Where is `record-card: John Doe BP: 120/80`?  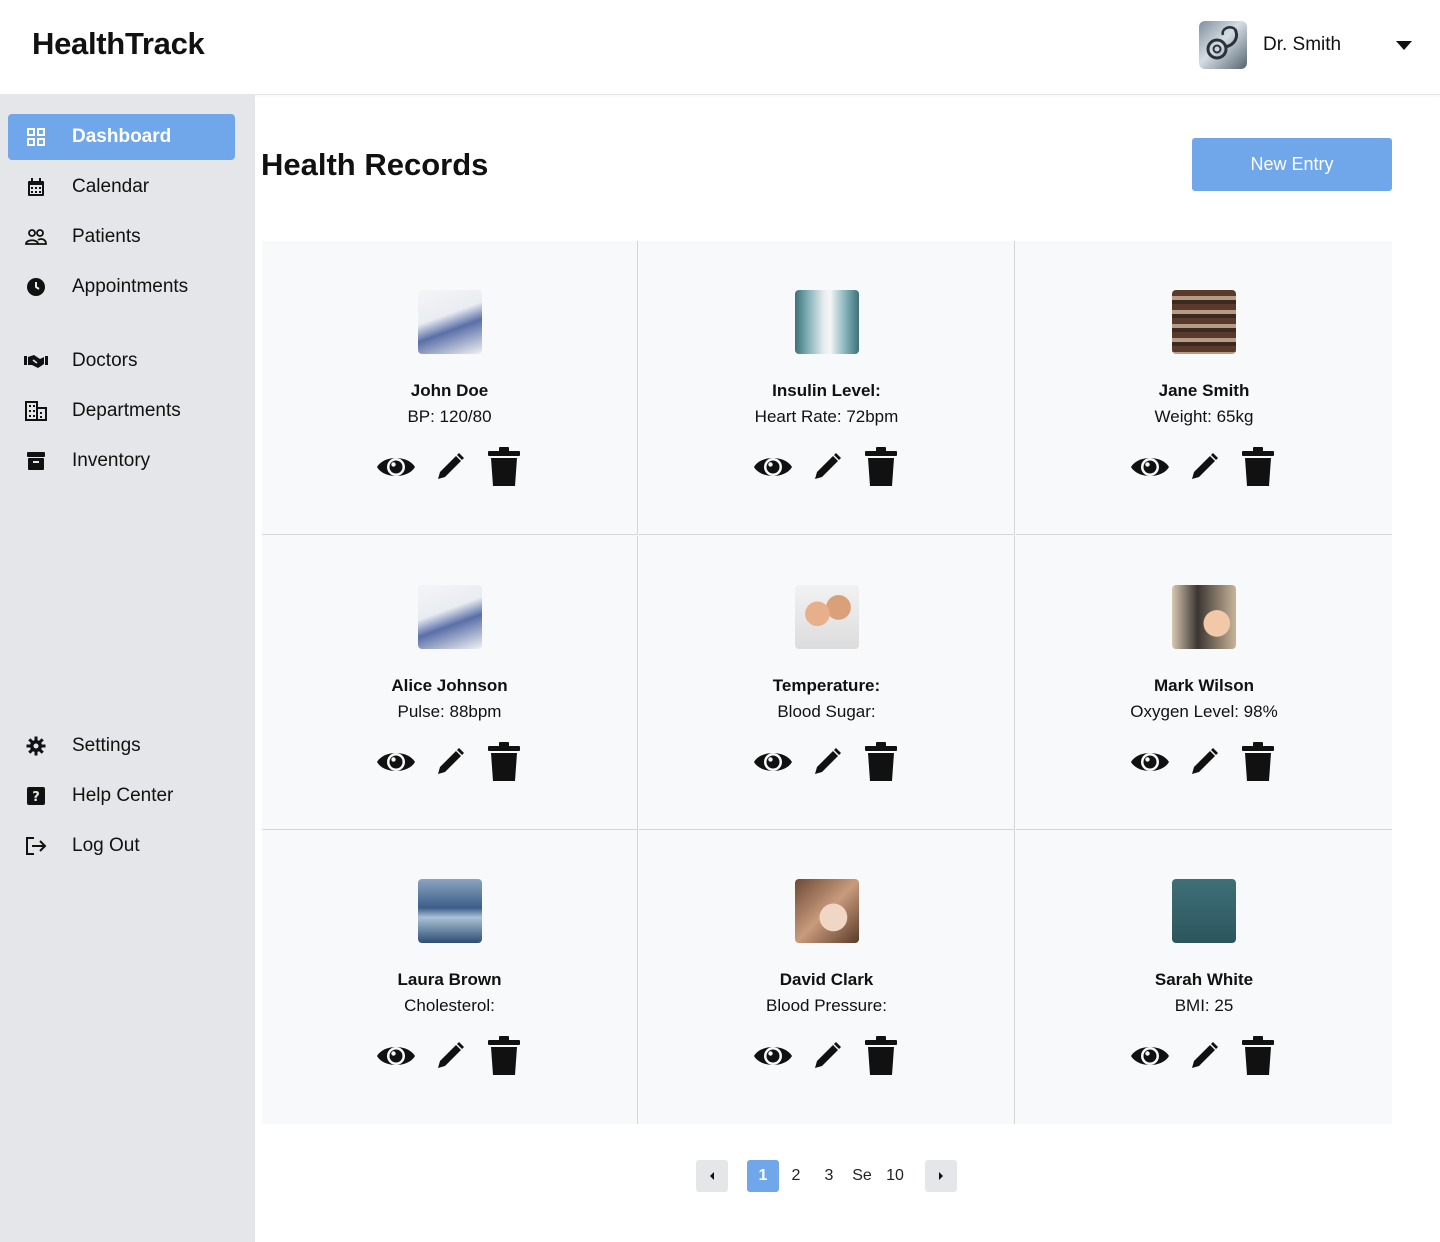 record-card: John Doe BP: 120/80 is located at coordinates (450, 388).